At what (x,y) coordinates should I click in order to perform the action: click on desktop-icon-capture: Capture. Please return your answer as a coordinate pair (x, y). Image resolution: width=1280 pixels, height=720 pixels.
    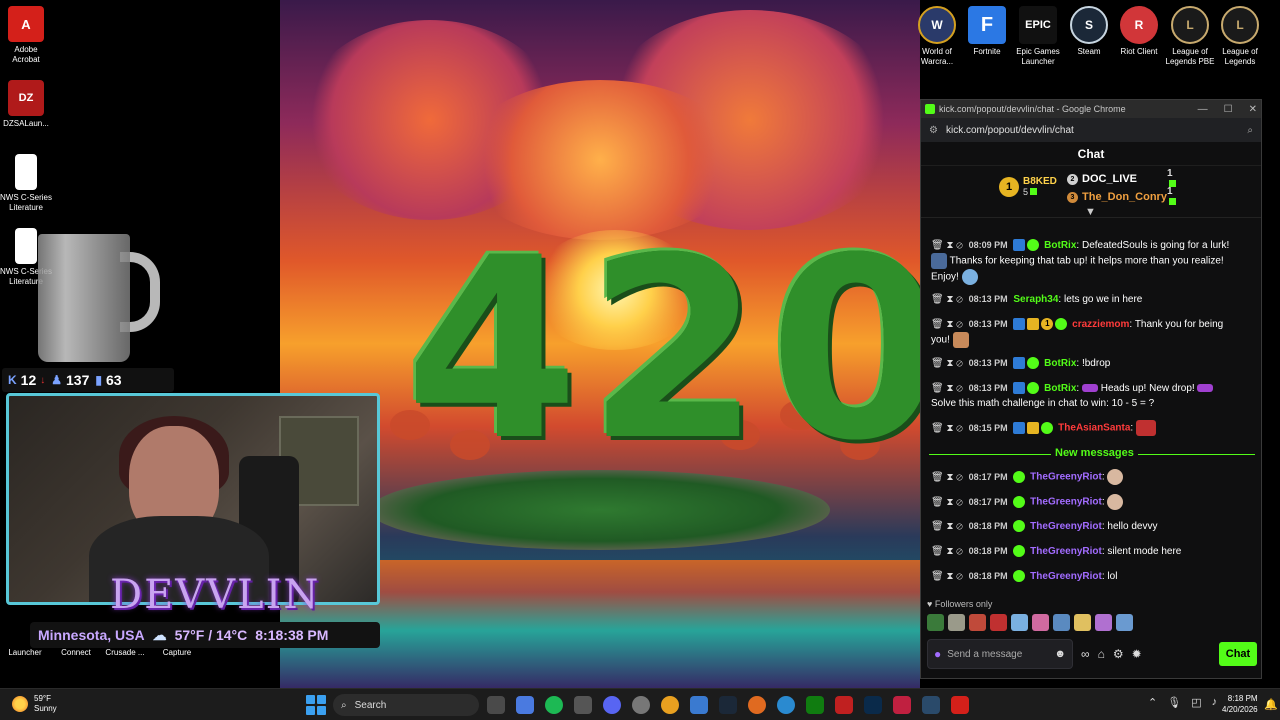
    Looking at the image, I should click on (177, 652).